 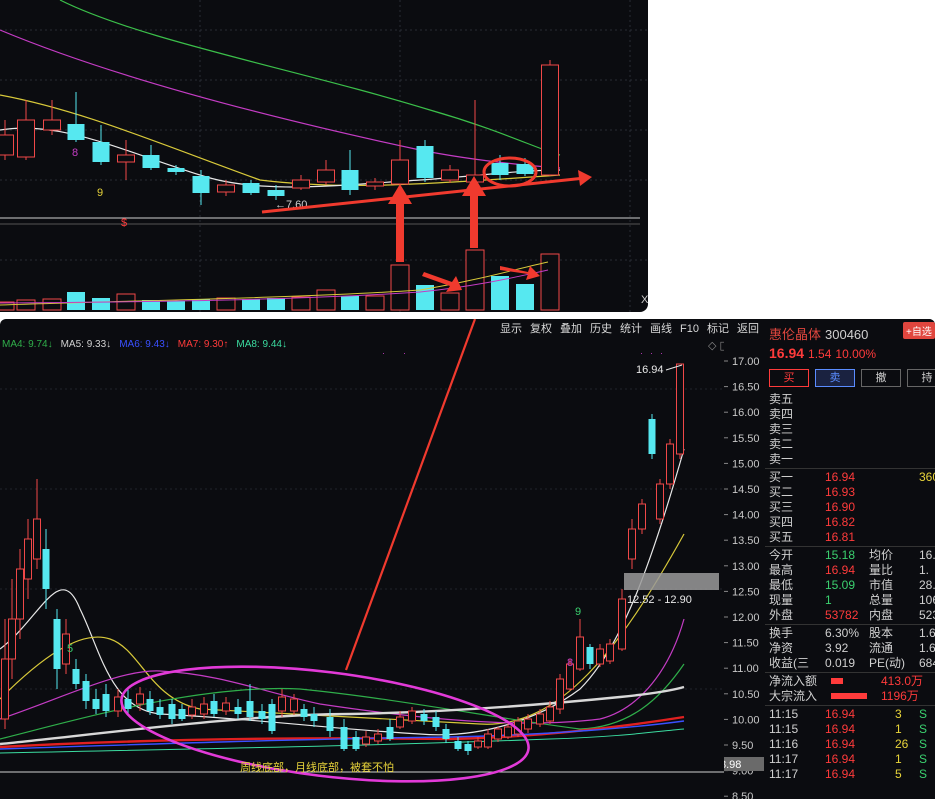 I want to click on stat-label: 今开, so click(x=781, y=555).